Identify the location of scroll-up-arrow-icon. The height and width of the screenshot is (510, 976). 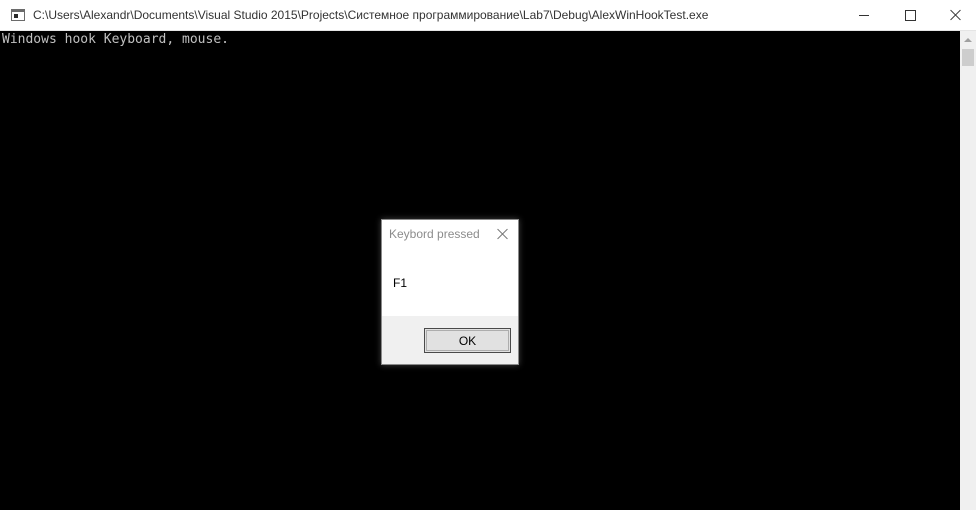
(968, 39).